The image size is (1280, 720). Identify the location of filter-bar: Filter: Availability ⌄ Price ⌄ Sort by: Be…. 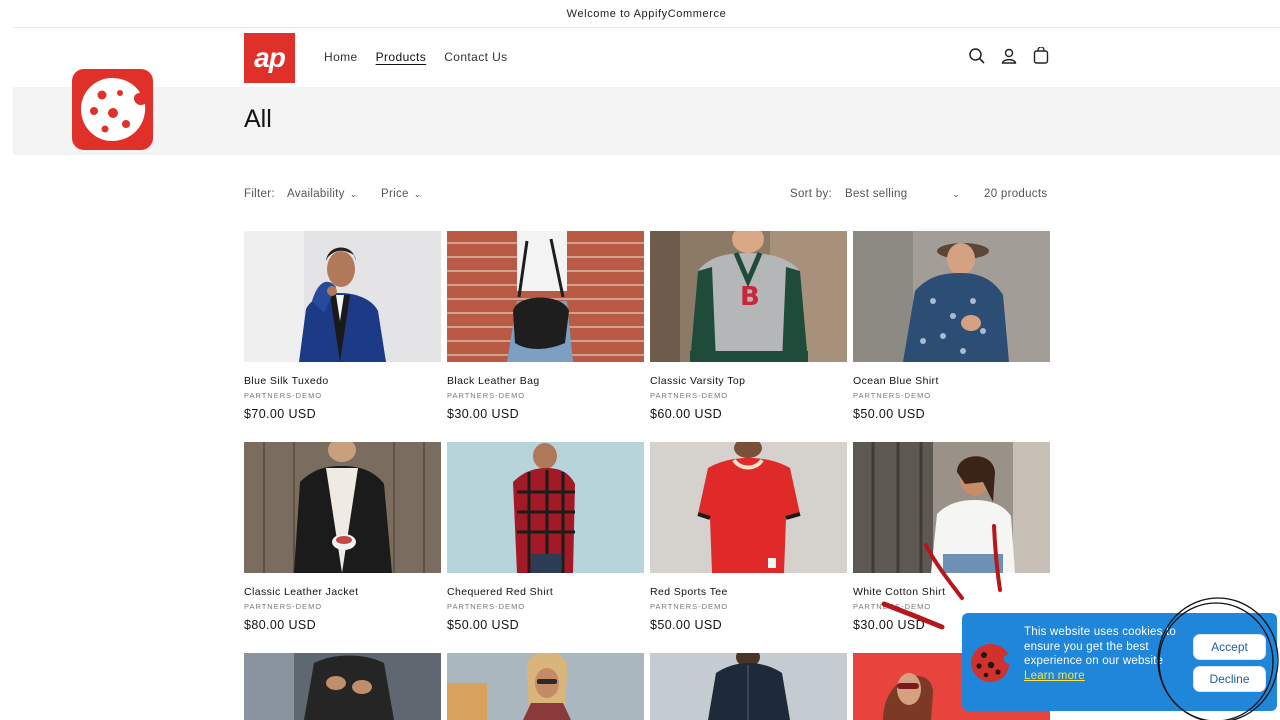
(647, 197).